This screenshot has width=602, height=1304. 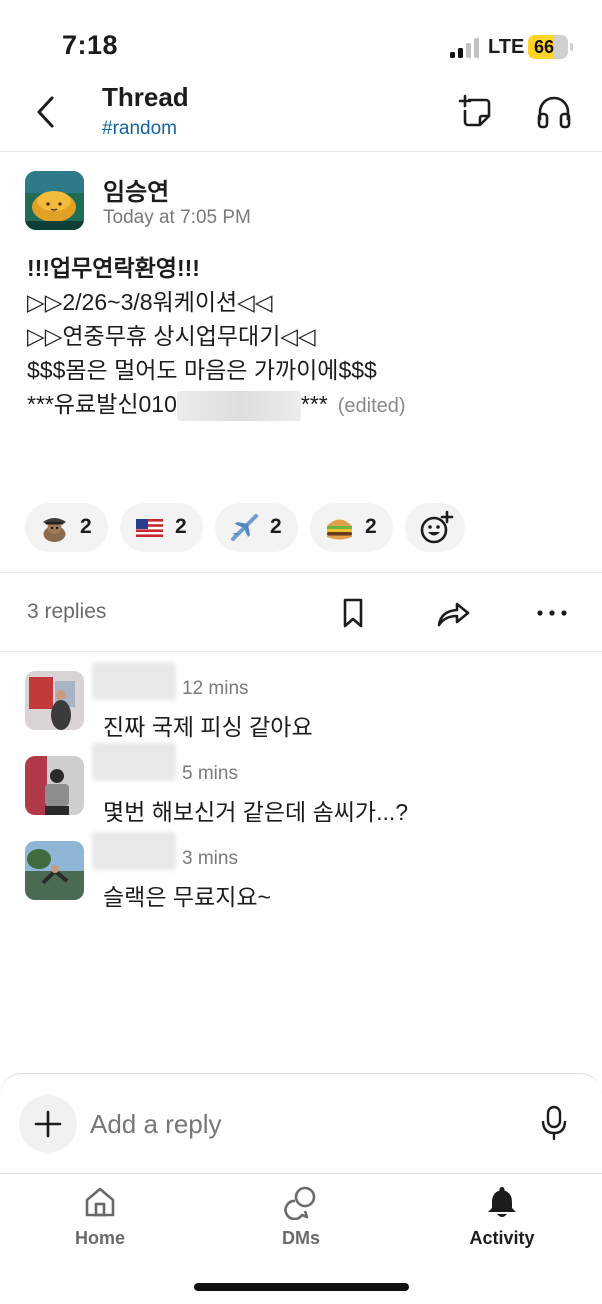 I want to click on thread-header: Thread #random, so click(x=301, y=111).